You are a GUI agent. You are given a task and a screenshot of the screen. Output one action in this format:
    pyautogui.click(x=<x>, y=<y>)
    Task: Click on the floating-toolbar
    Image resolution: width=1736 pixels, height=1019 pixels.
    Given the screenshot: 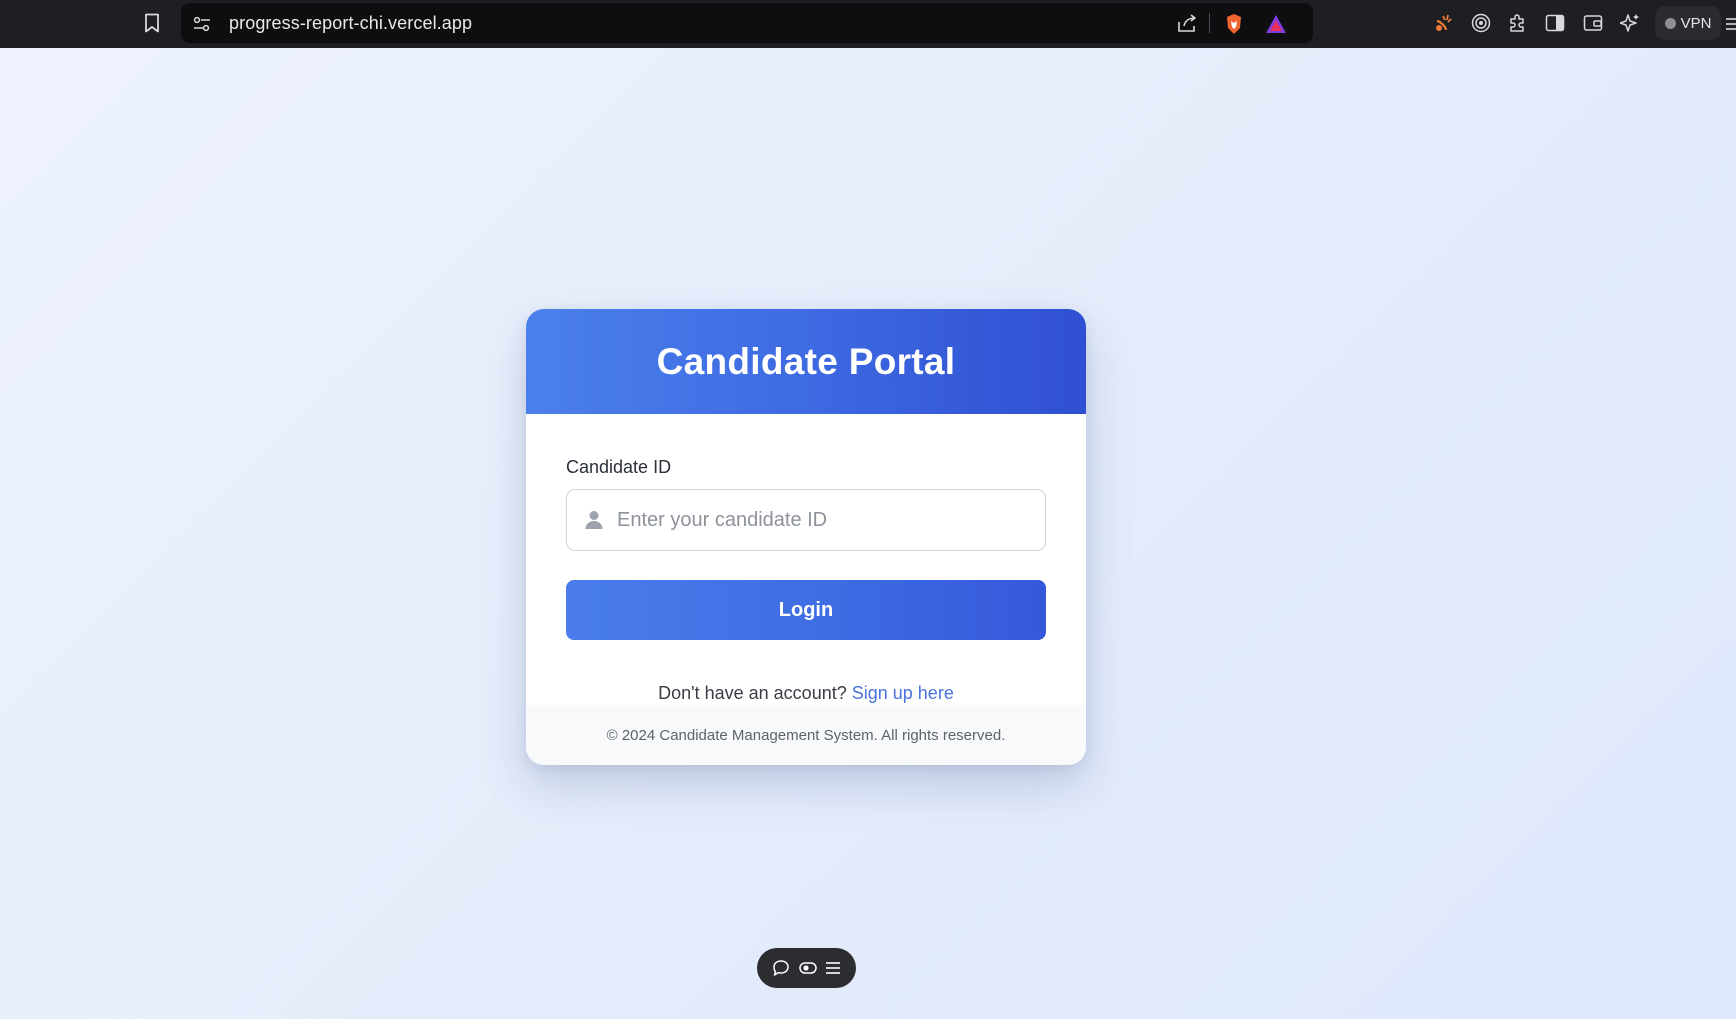 What is the action you would take?
    pyautogui.click(x=806, y=968)
    